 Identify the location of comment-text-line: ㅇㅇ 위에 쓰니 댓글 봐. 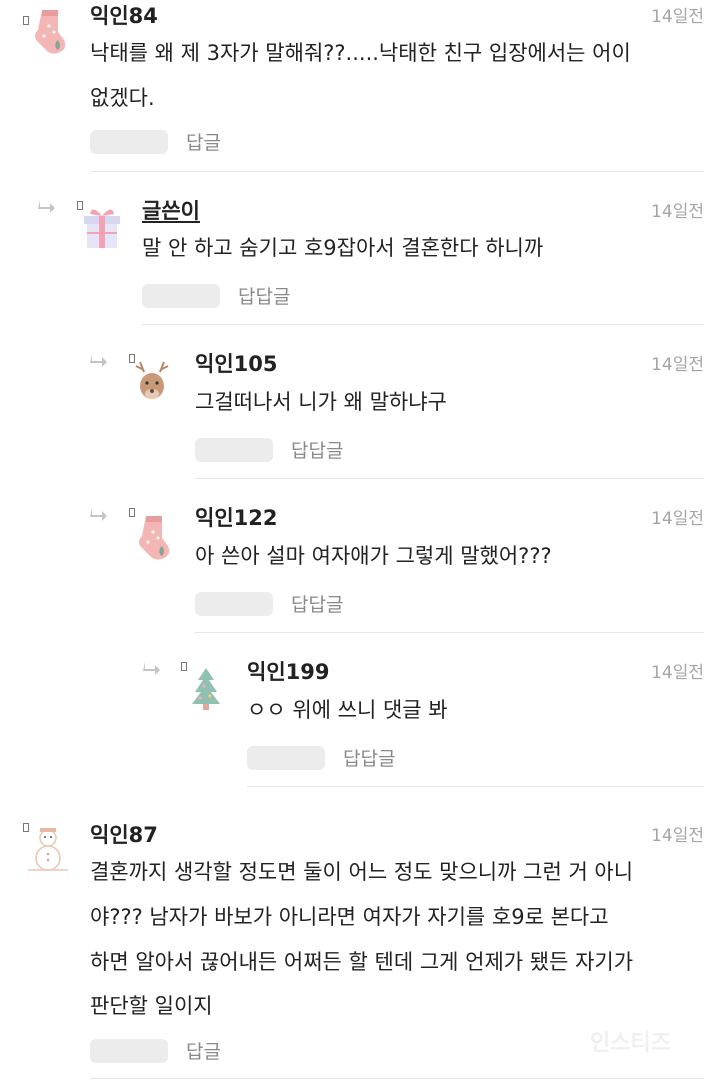
(347, 710).